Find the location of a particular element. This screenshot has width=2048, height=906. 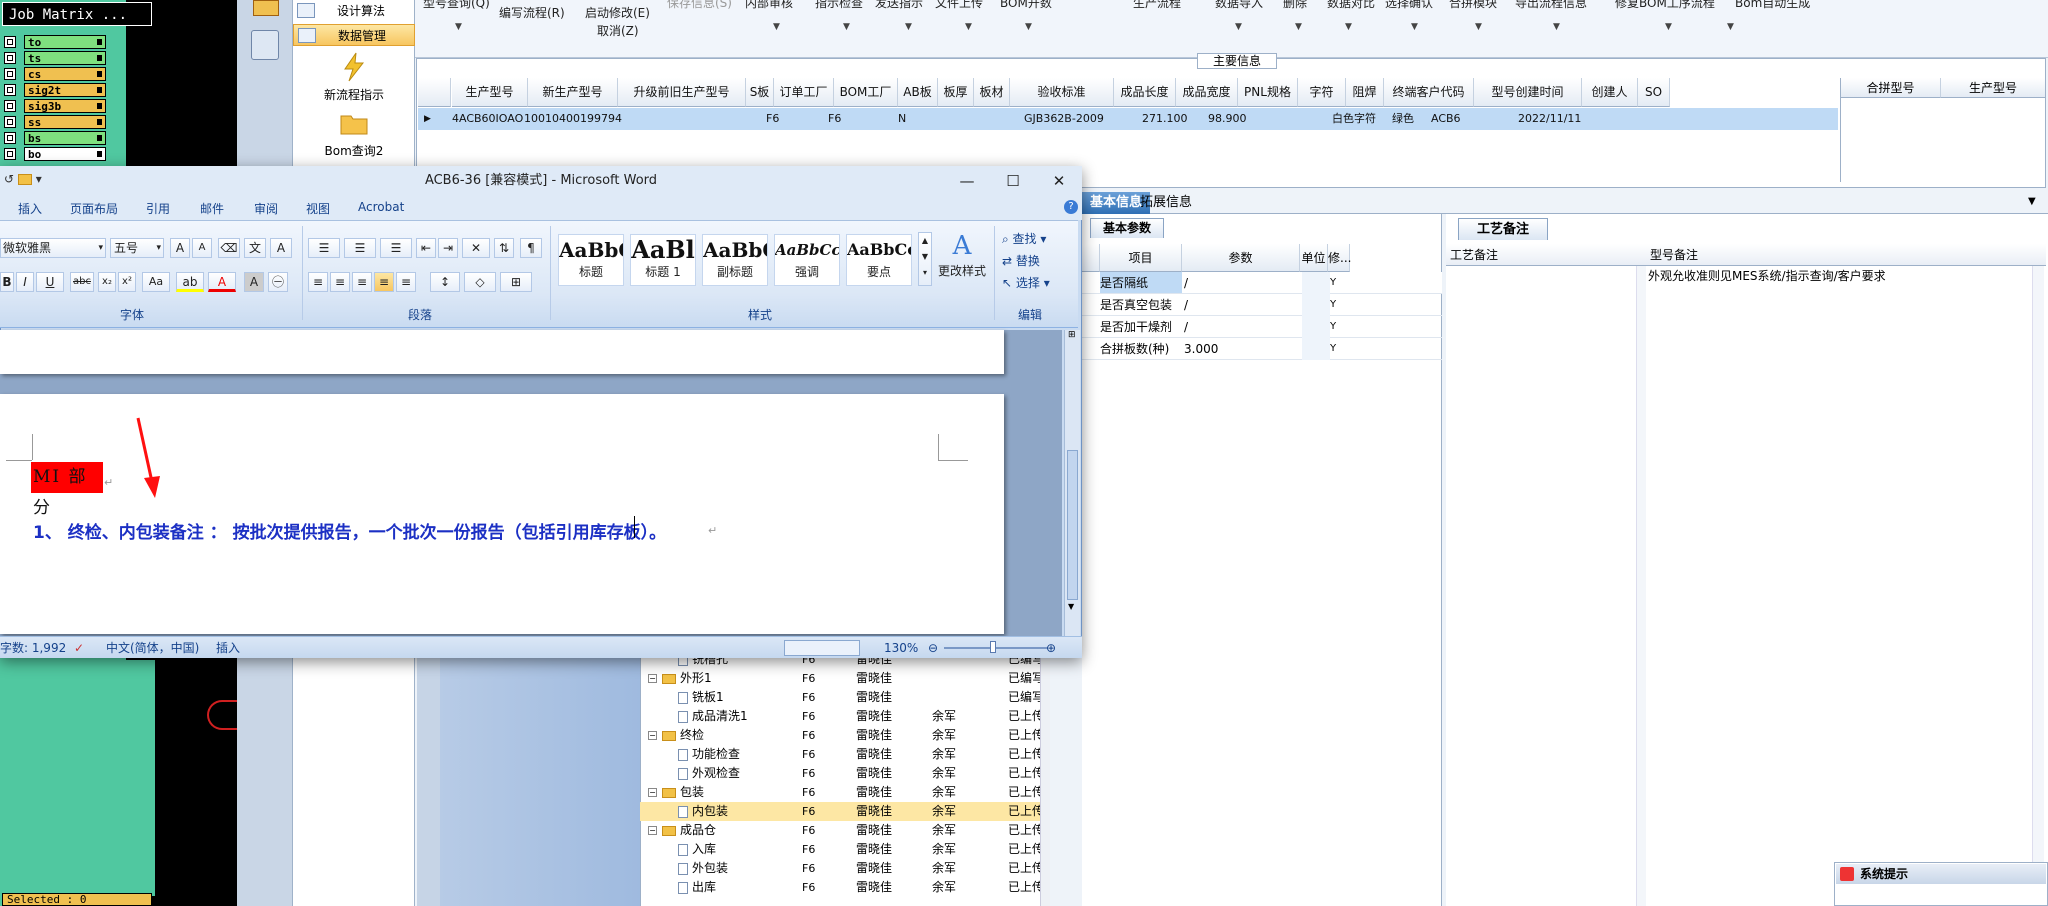

layer-row: ts is located at coordinates (65, 57).